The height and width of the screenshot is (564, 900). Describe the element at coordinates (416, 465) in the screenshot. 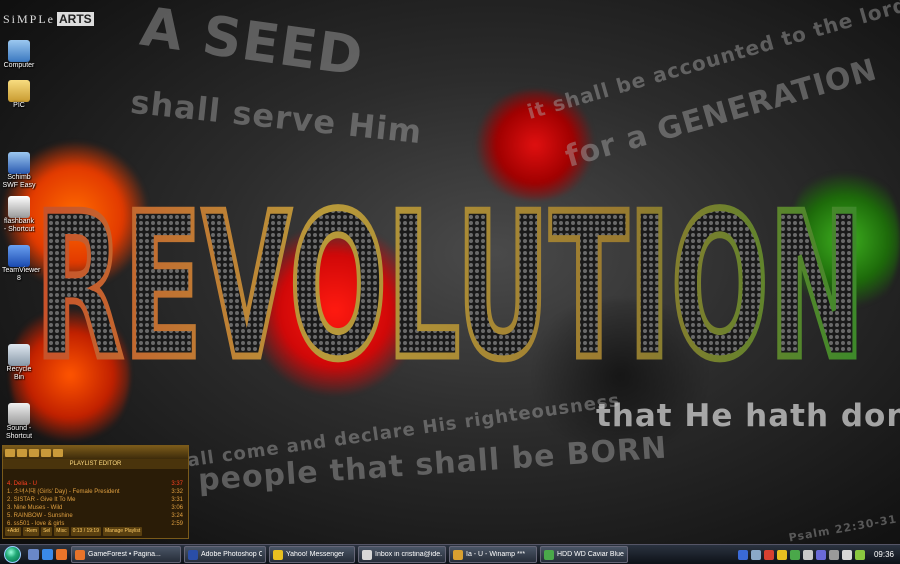

I see `phrase-born: a people that shall be BORN` at that location.